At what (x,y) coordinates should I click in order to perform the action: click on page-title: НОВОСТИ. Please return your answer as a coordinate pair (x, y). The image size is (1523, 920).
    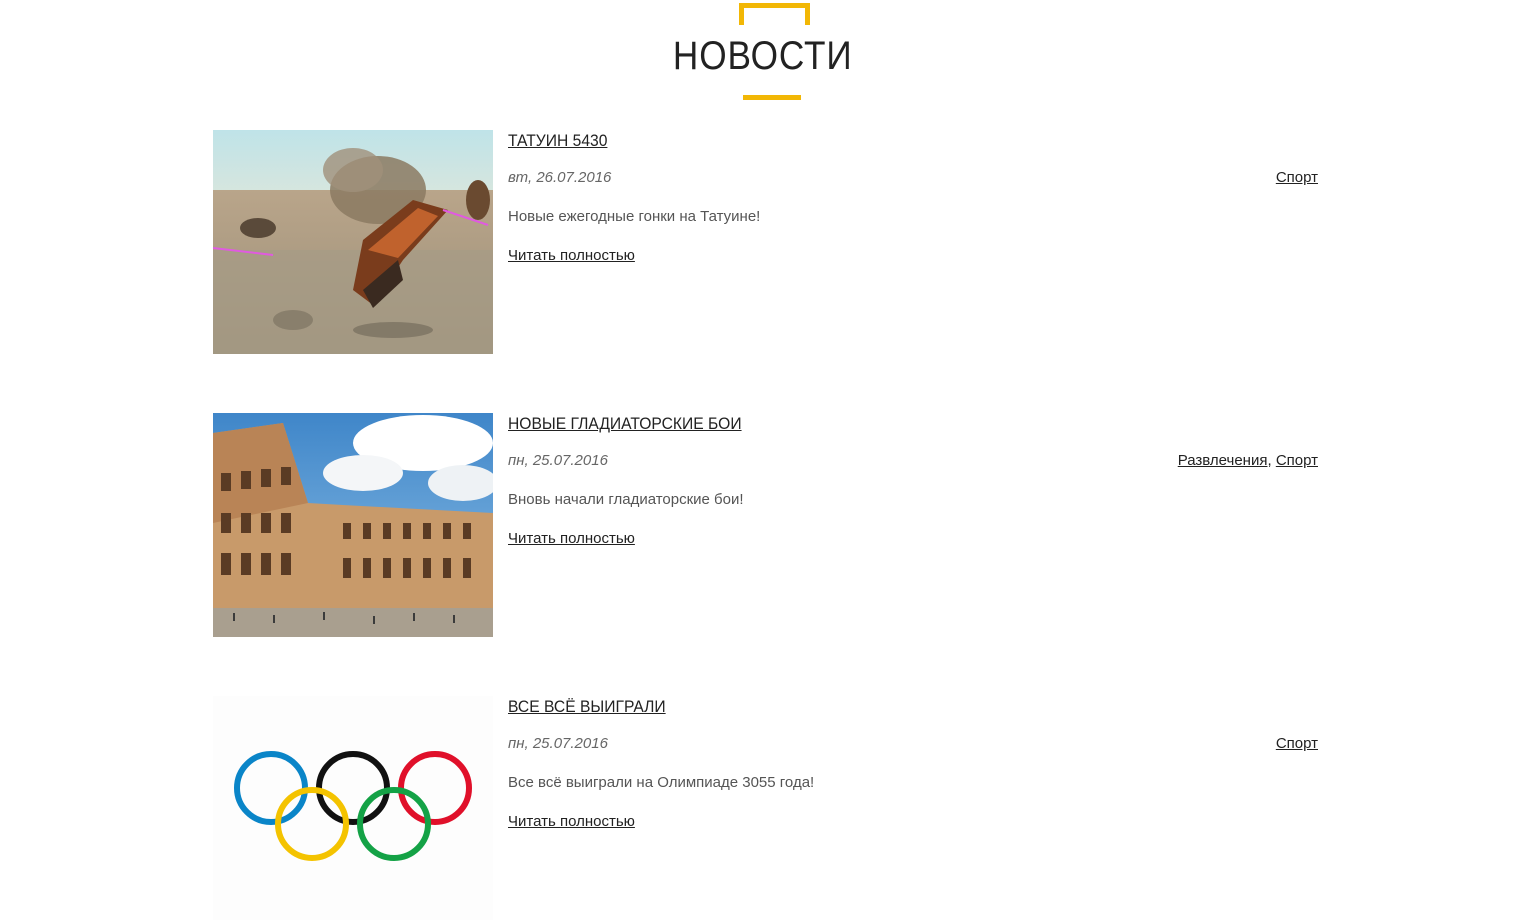
    Looking at the image, I should click on (762, 56).